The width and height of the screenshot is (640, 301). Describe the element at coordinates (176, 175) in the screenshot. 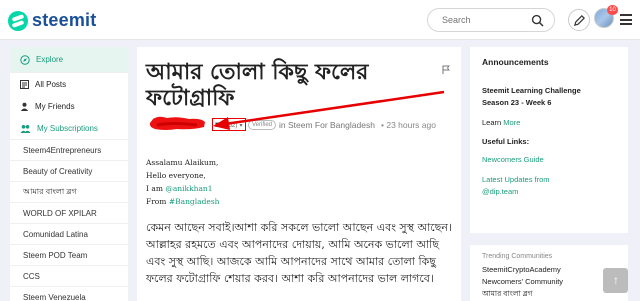

I see `greeting-line: Hello everyone,` at that location.